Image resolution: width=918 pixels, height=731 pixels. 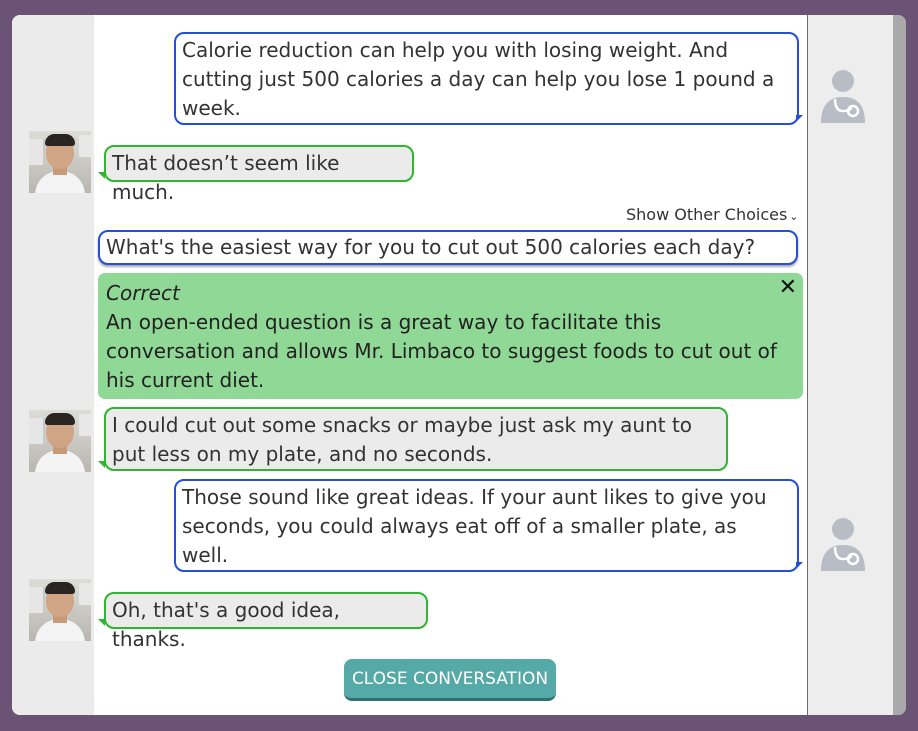 I want to click on show-other-choices-link: Show Other Choices ⌄, so click(x=712, y=214).